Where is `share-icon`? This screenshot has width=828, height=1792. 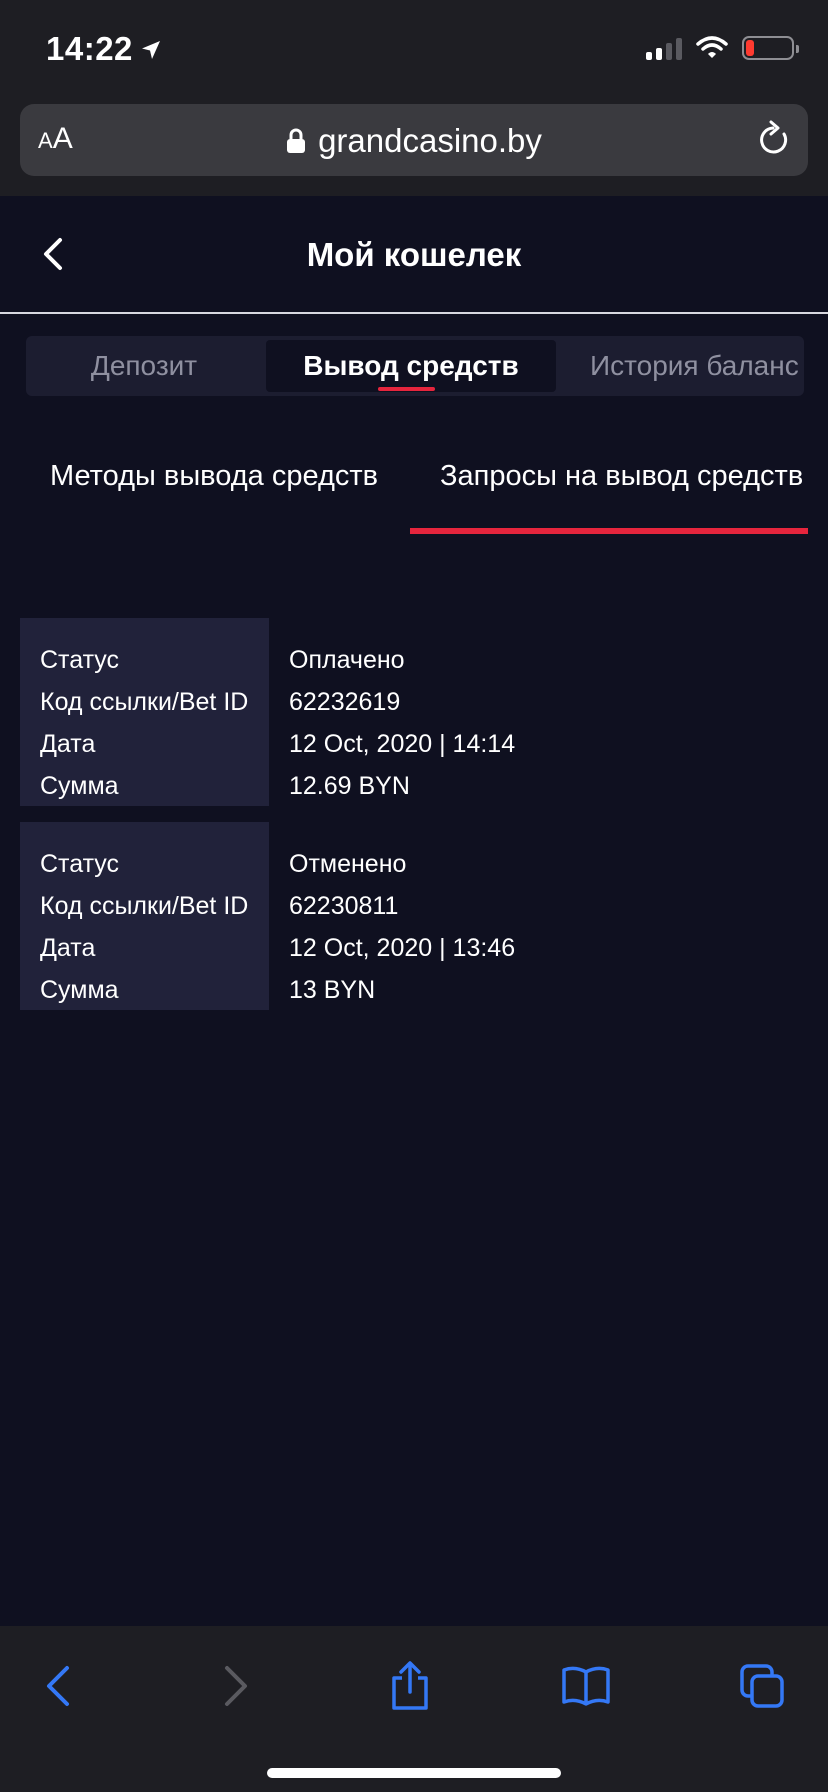 share-icon is located at coordinates (410, 1685).